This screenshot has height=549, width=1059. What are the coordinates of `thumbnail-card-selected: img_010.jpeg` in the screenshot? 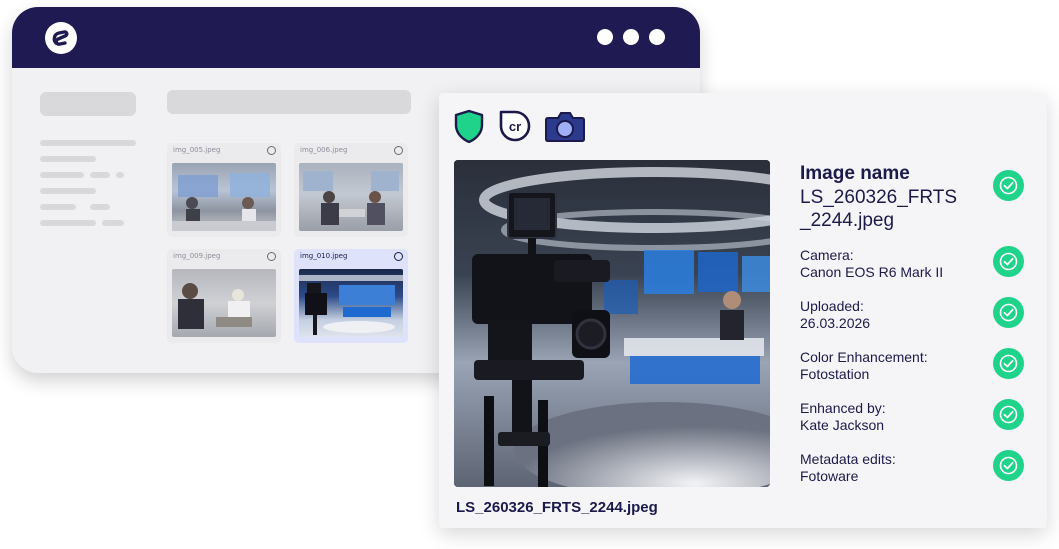 It's located at (351, 296).